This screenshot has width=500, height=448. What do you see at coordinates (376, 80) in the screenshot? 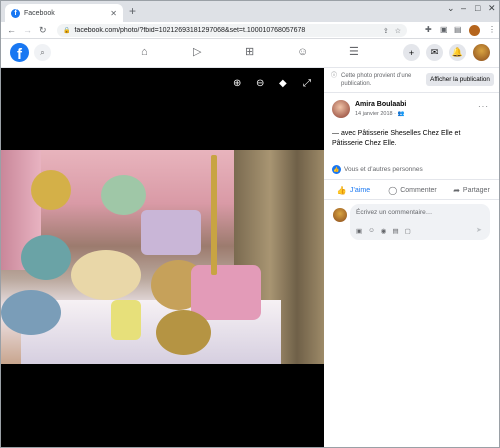
I see `notice-text: Cette photo provient d’une publication.` at bounding box center [376, 80].